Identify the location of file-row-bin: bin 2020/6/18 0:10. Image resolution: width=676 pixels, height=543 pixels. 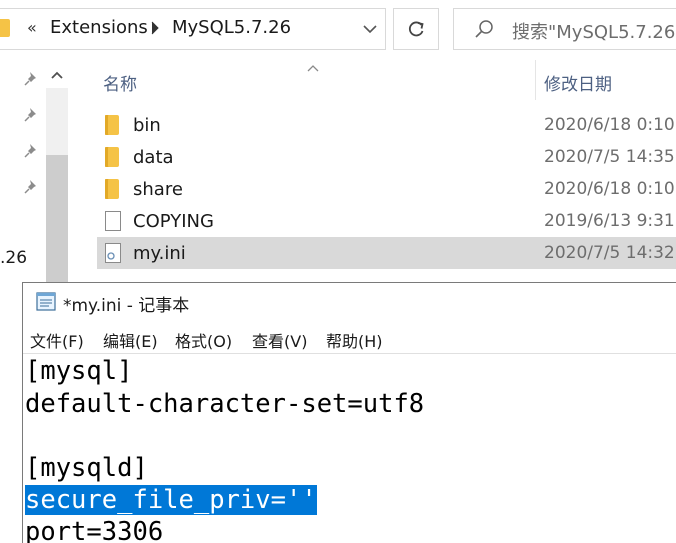
(386, 125).